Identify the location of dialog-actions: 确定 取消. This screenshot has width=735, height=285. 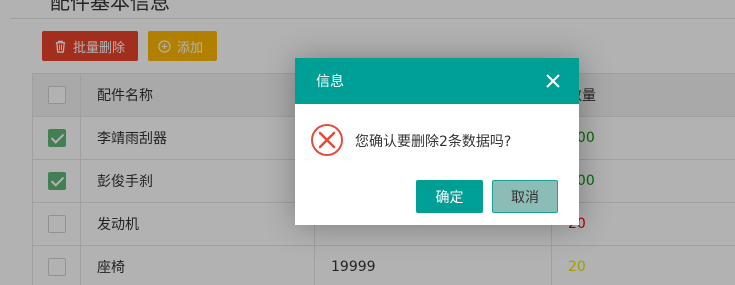
(487, 196).